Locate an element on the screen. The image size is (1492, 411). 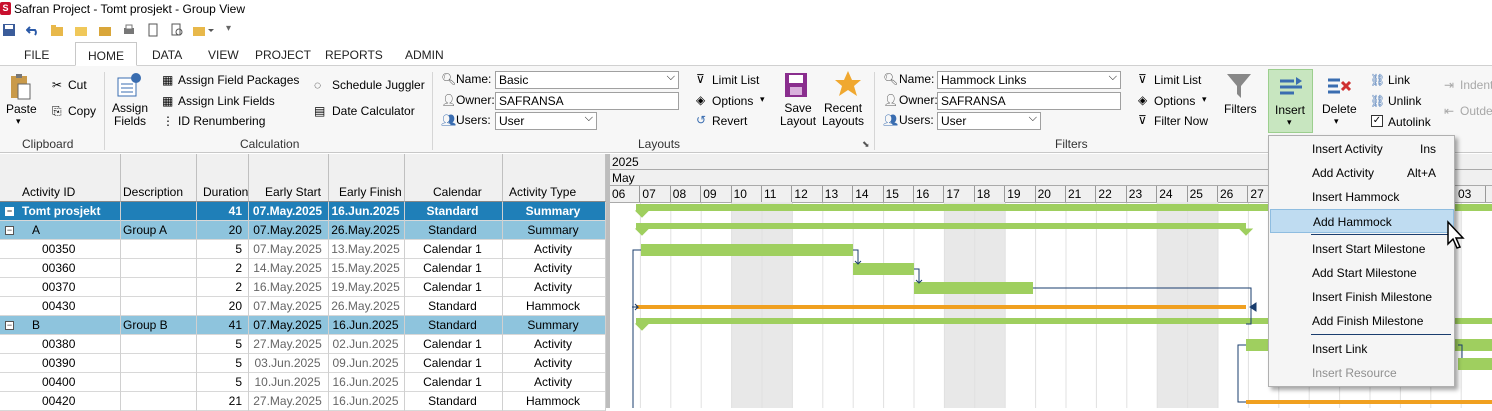
cell-id: 00370 is located at coordinates (60, 287).